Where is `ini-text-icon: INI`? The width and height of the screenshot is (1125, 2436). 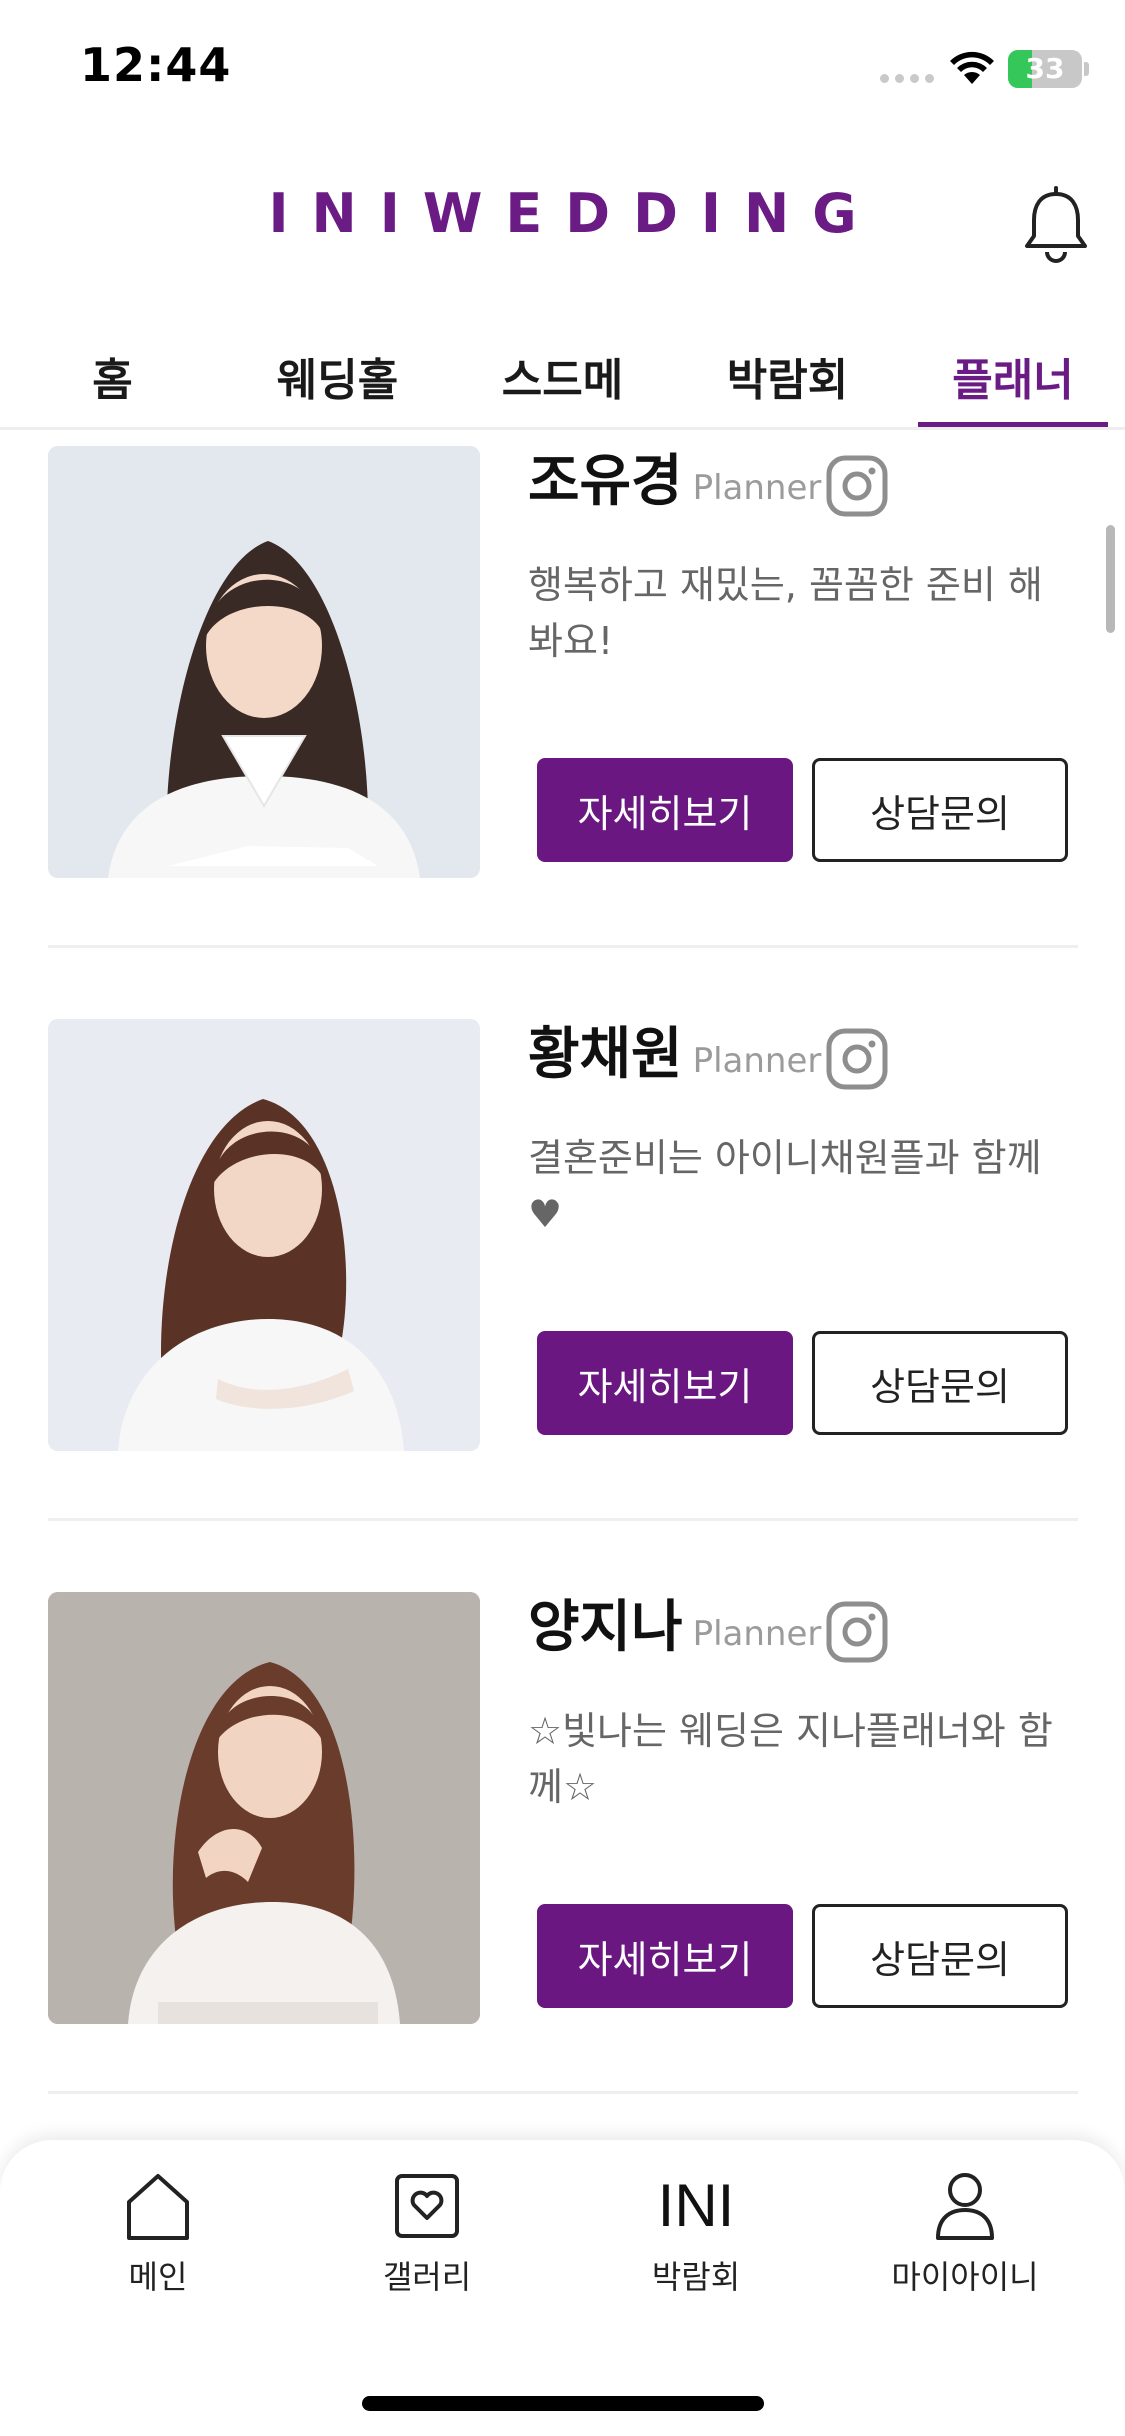 ini-text-icon: INI is located at coordinates (696, 2205).